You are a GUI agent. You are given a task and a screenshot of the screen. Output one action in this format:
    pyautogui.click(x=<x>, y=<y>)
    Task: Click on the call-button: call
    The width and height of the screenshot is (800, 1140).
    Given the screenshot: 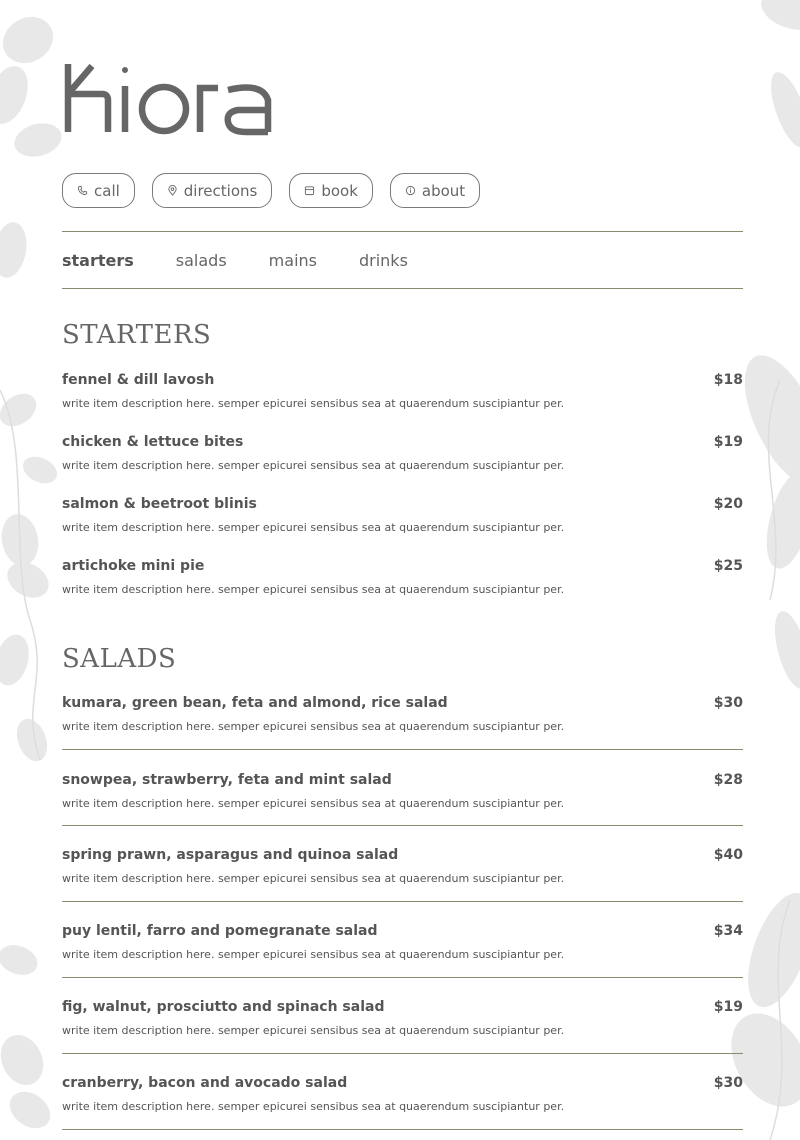 What is the action you would take?
    pyautogui.click(x=98, y=190)
    